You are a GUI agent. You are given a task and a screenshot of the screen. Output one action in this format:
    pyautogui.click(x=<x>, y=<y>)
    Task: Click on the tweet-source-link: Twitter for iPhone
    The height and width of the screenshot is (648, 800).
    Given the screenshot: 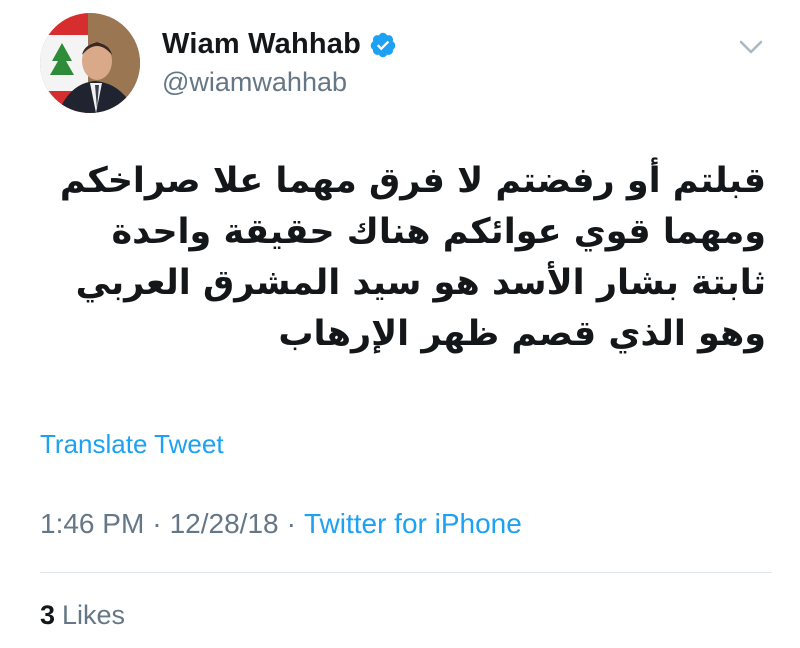 What is the action you would take?
    pyautogui.click(x=413, y=523)
    